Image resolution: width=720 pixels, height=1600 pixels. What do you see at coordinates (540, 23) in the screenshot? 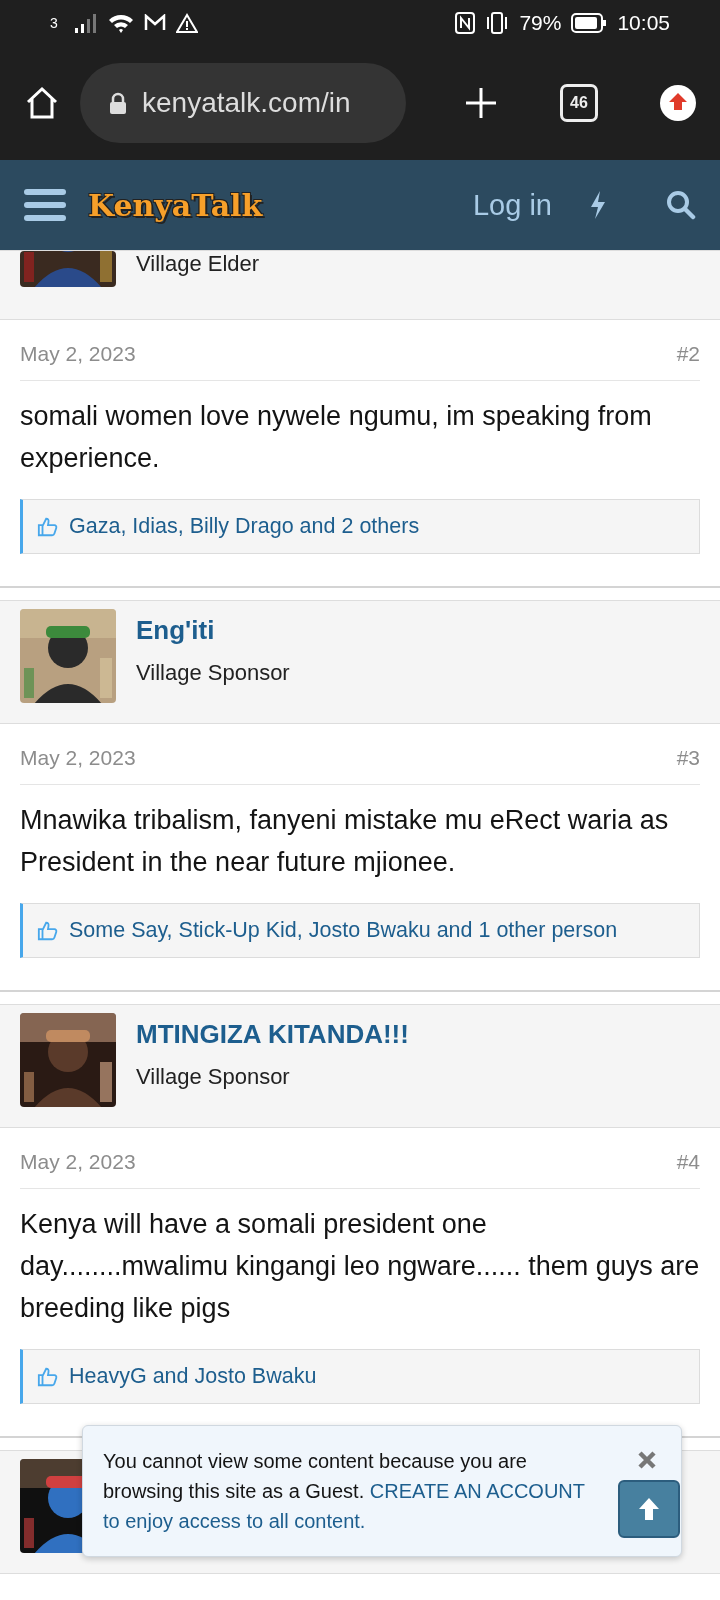
I see `battery-percent: 79%` at bounding box center [540, 23].